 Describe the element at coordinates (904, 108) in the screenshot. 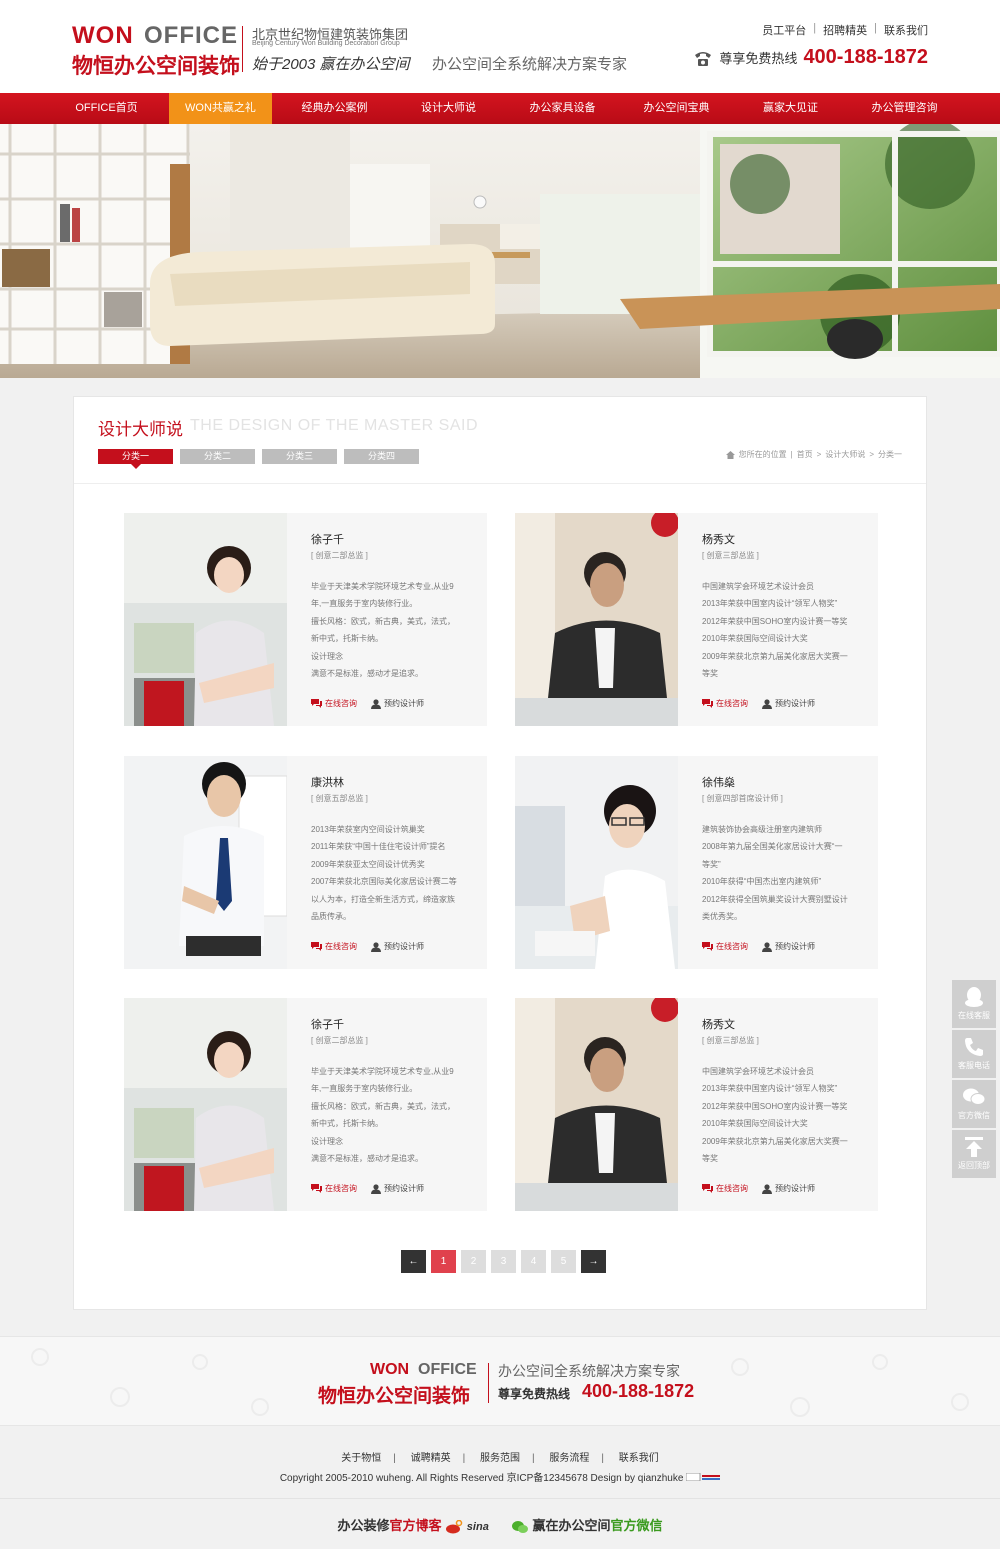

I see `nav-item-consulting: 办公管理咨询` at that location.